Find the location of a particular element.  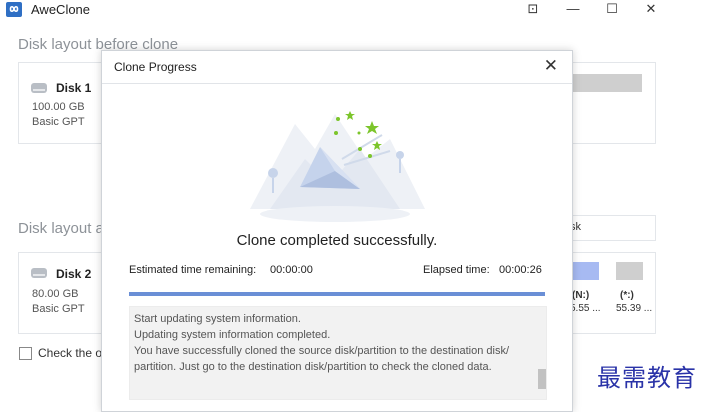

watermark: 最需教育 is located at coordinates (647, 378).